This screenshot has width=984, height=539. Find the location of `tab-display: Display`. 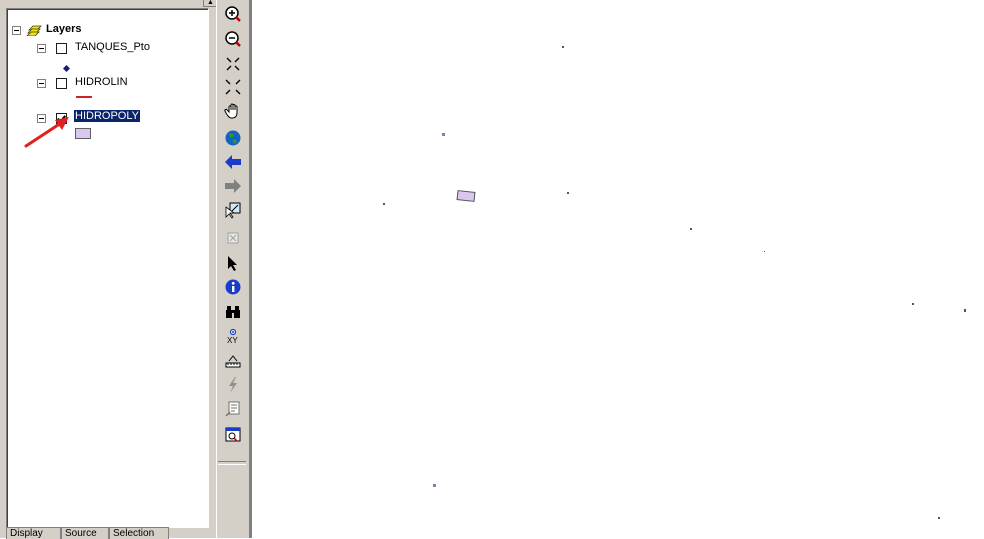

tab-display: Display is located at coordinates (33, 533).